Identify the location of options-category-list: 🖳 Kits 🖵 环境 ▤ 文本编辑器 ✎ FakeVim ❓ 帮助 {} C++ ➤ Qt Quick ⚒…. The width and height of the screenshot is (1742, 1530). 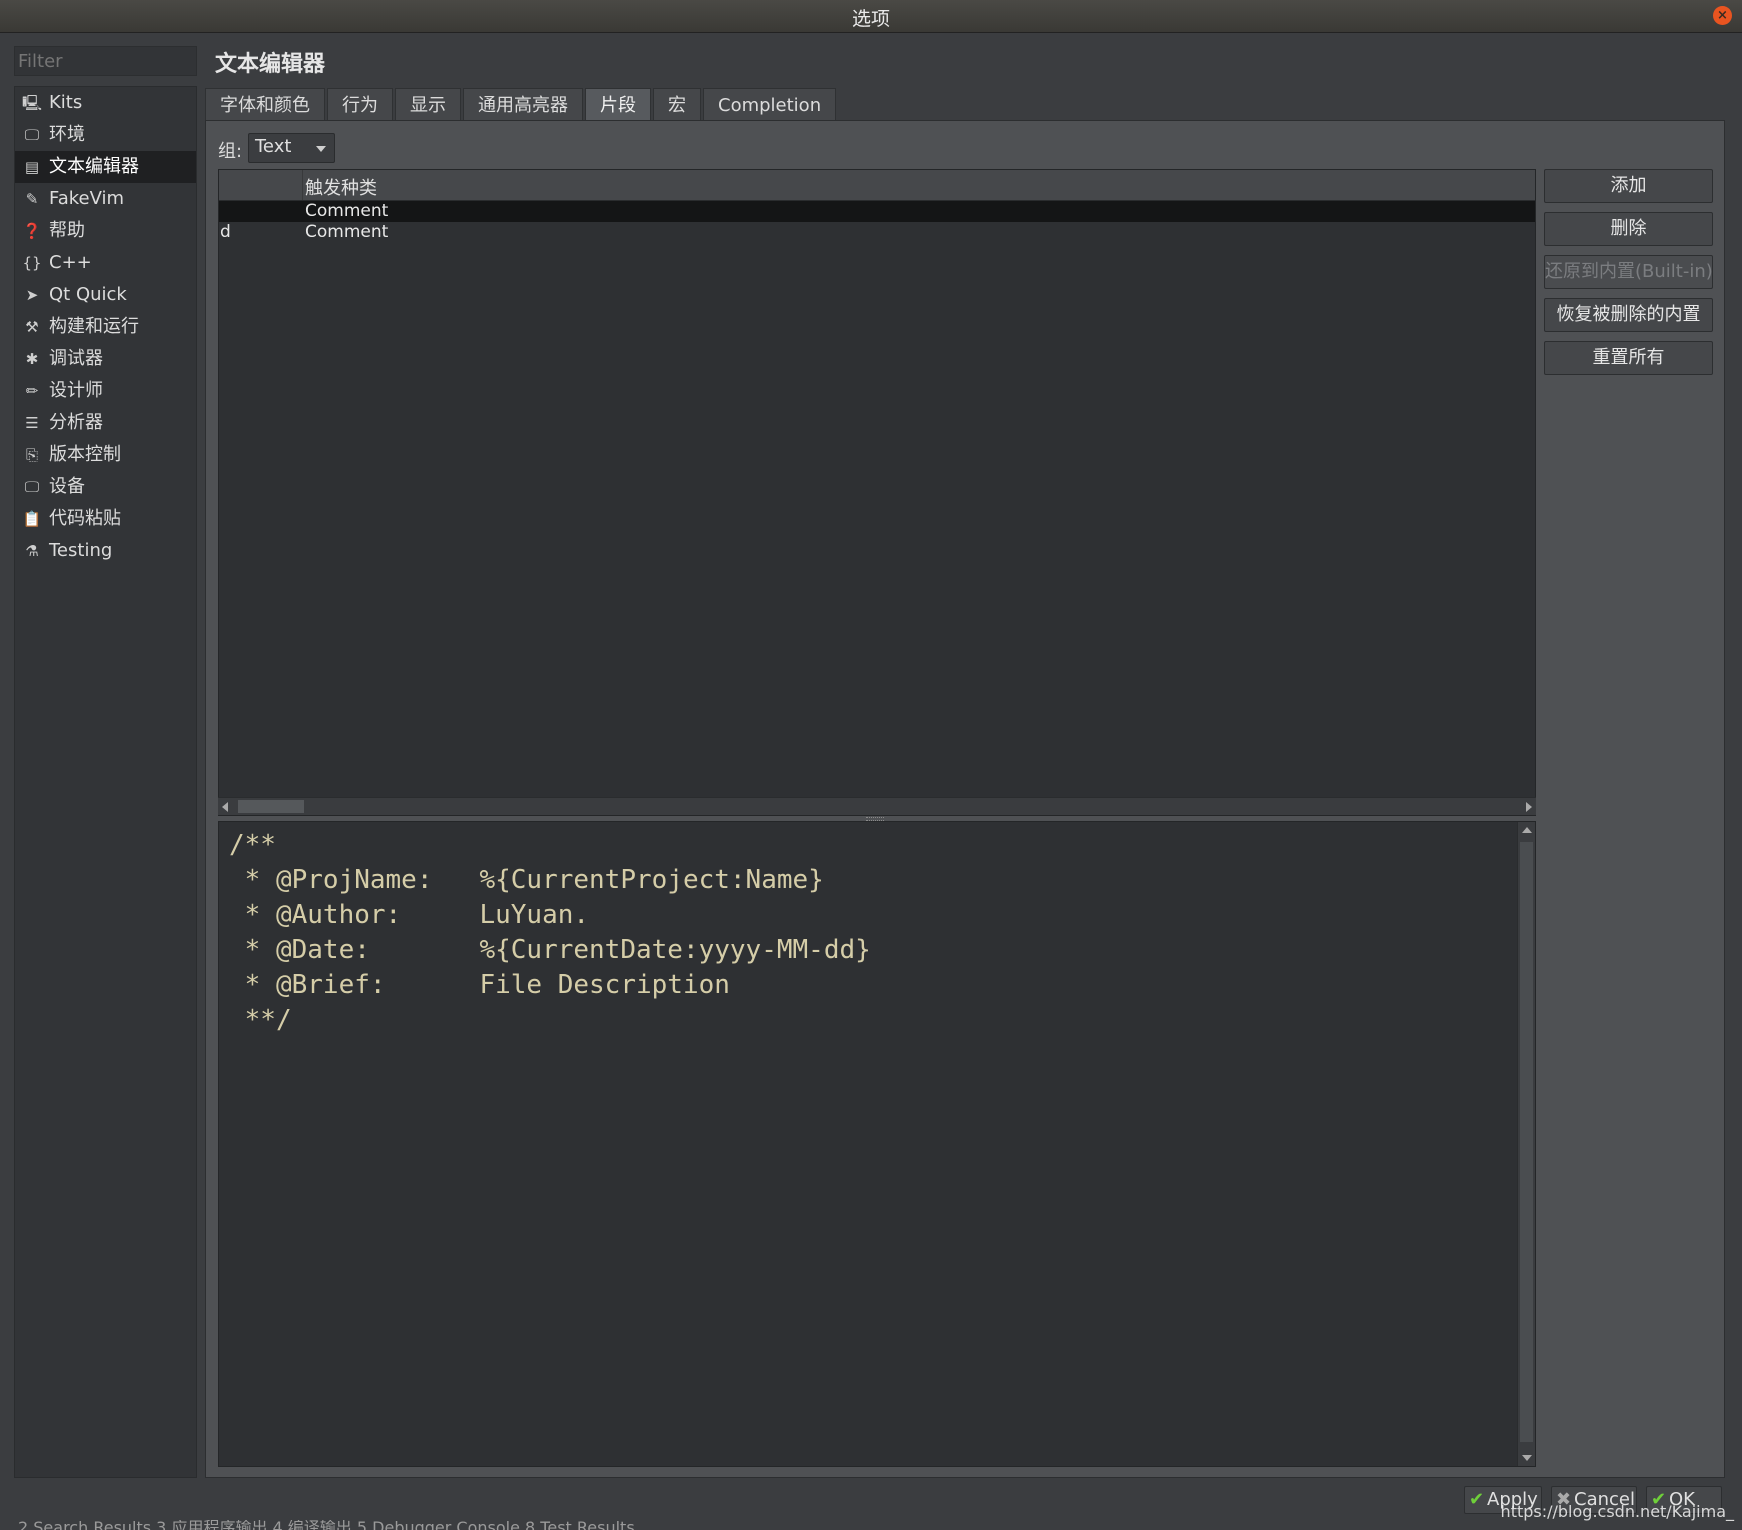
(105, 782).